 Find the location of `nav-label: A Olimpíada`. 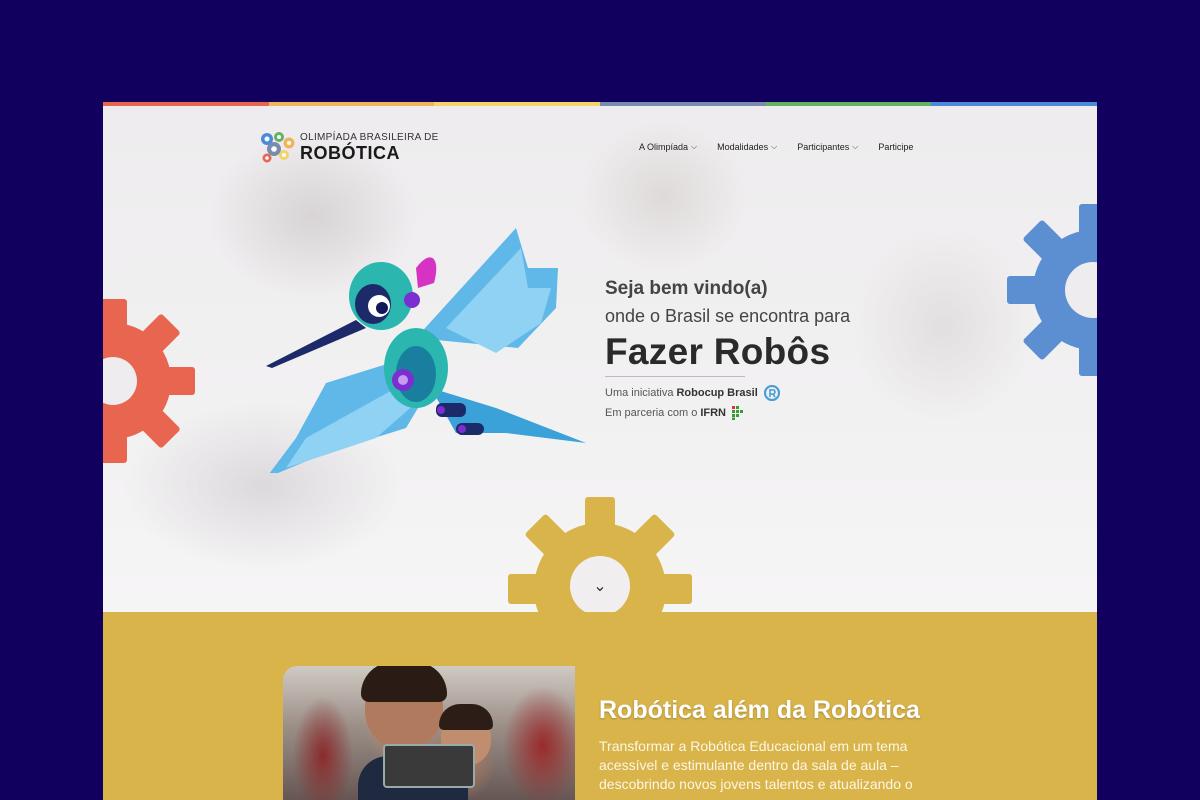

nav-label: A Olimpíada is located at coordinates (664, 147).